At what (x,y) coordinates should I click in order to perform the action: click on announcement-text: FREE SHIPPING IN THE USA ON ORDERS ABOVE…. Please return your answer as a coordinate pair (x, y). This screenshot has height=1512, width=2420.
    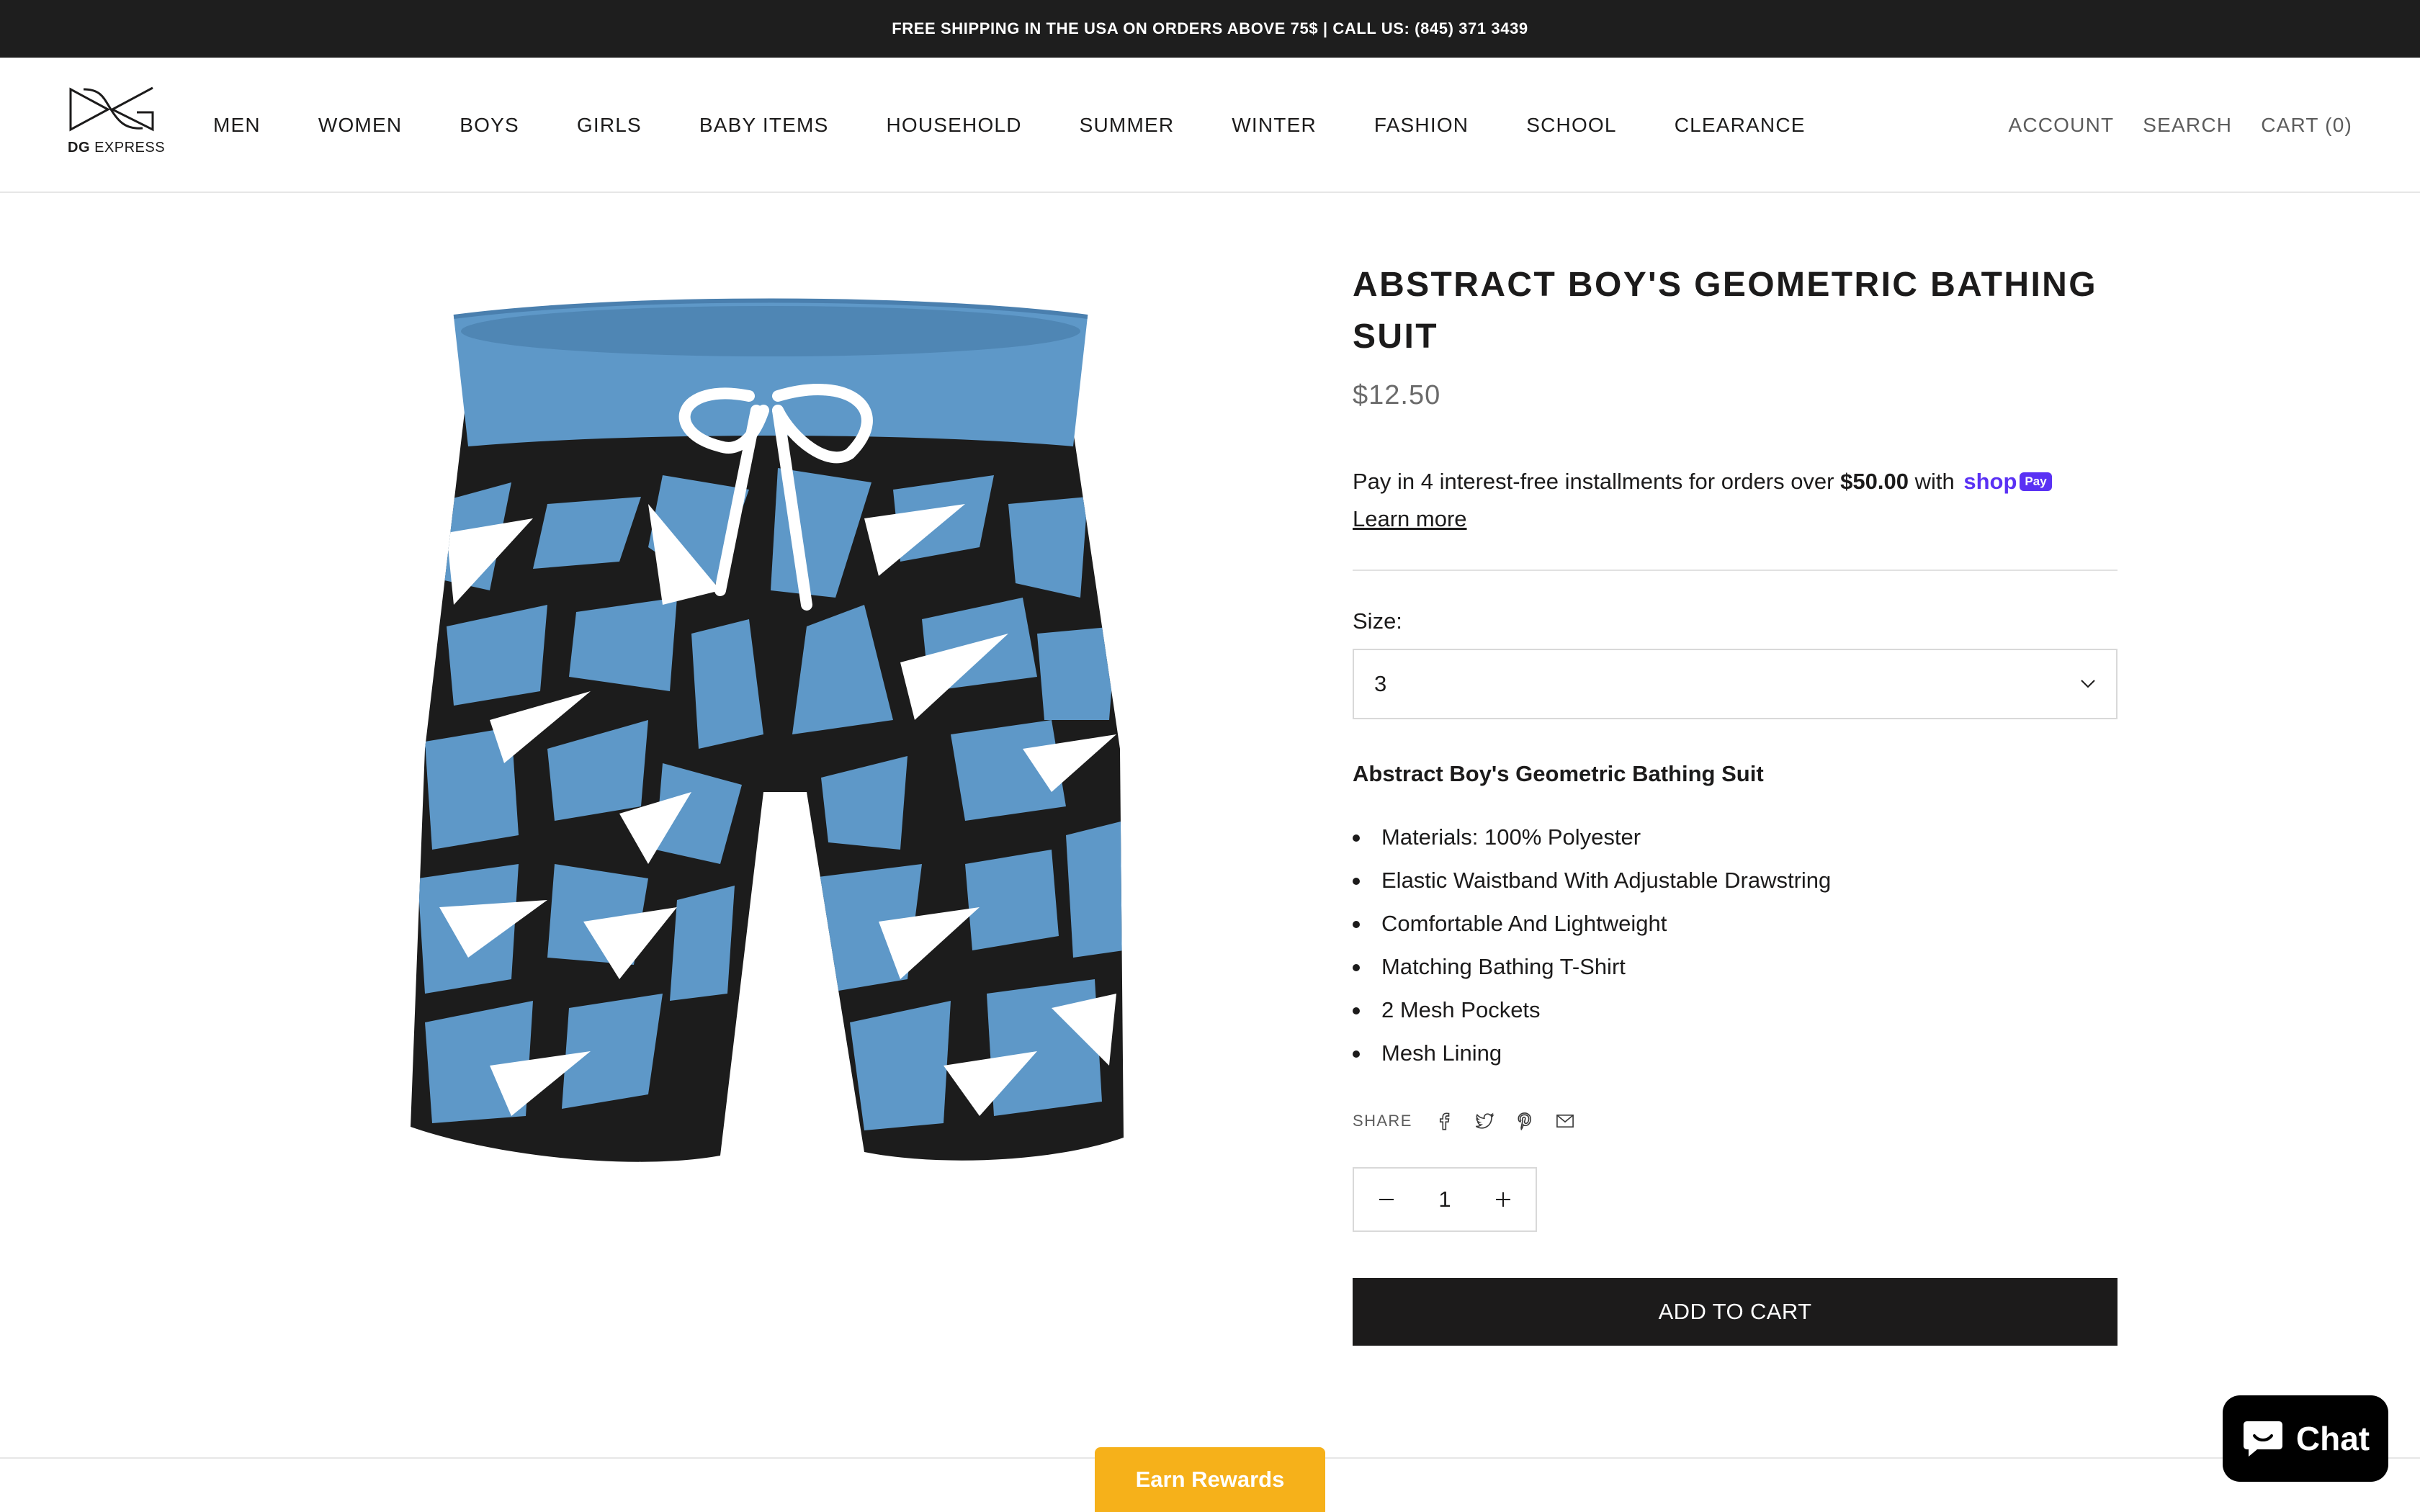
    Looking at the image, I should click on (1210, 28).